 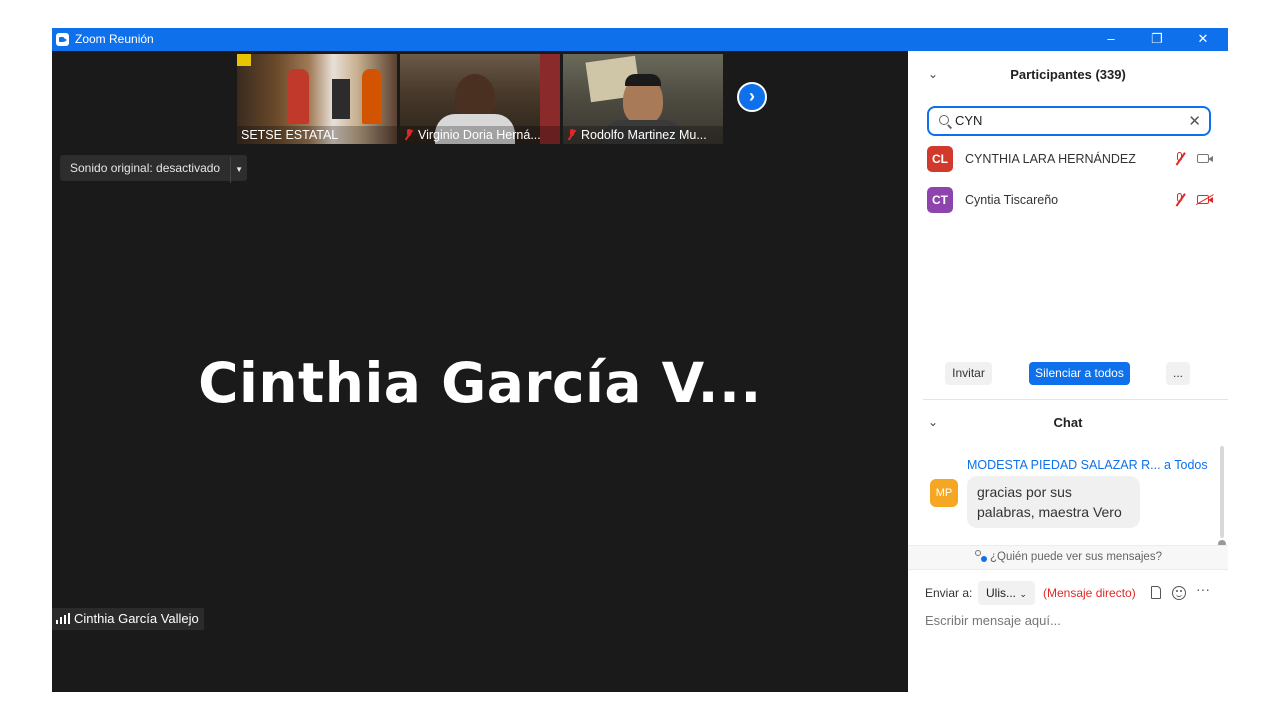 What do you see at coordinates (1023, 594) in the screenshot?
I see `chevron-down-icon: ⌄` at bounding box center [1023, 594].